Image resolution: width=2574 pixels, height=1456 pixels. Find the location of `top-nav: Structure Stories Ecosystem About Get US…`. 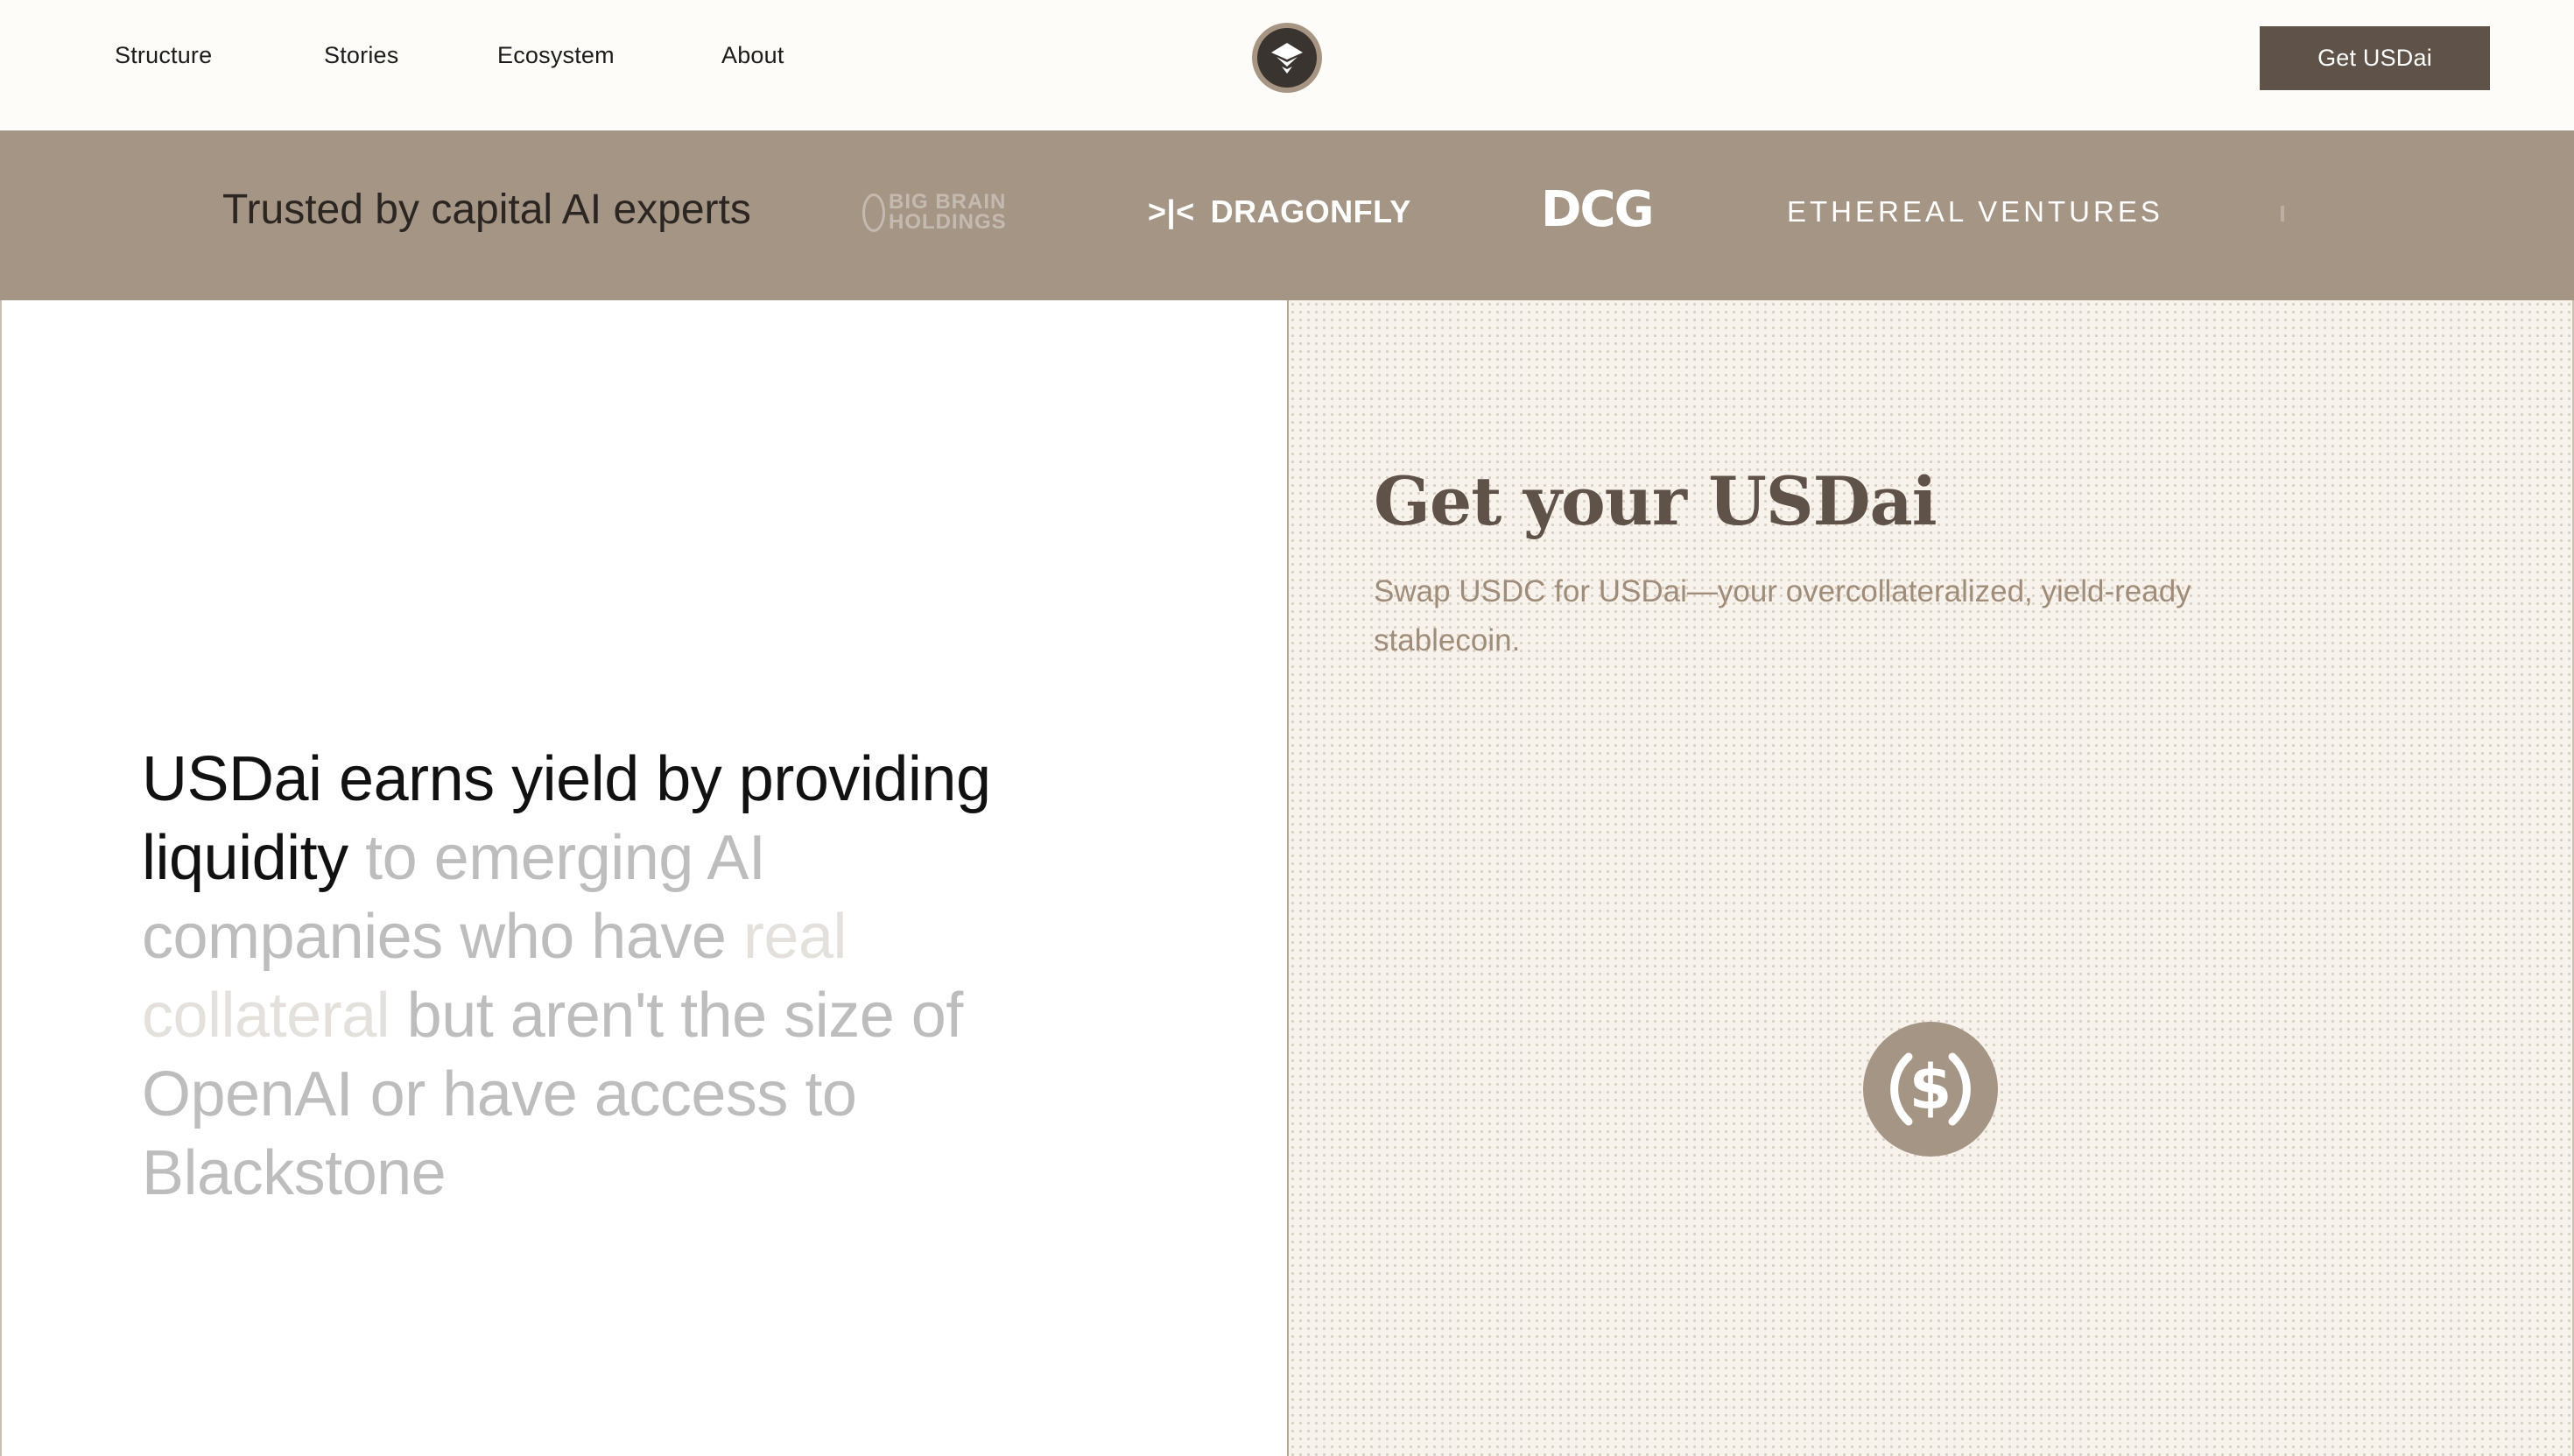

top-nav: Structure Stories Ecosystem About Get US… is located at coordinates (1287, 65).